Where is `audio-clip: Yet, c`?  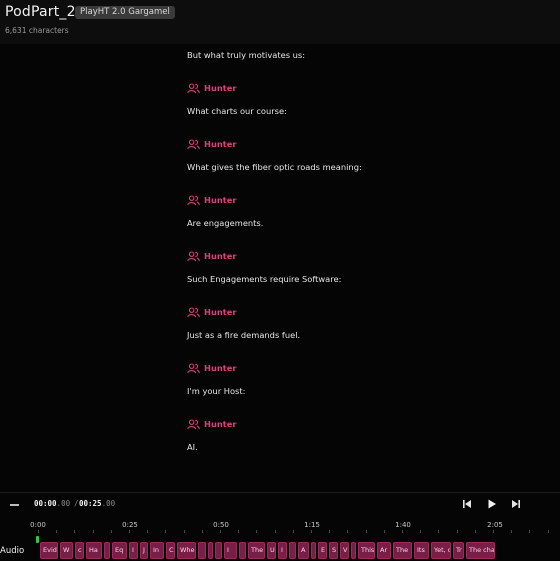 audio-clip: Yet, c is located at coordinates (441, 550).